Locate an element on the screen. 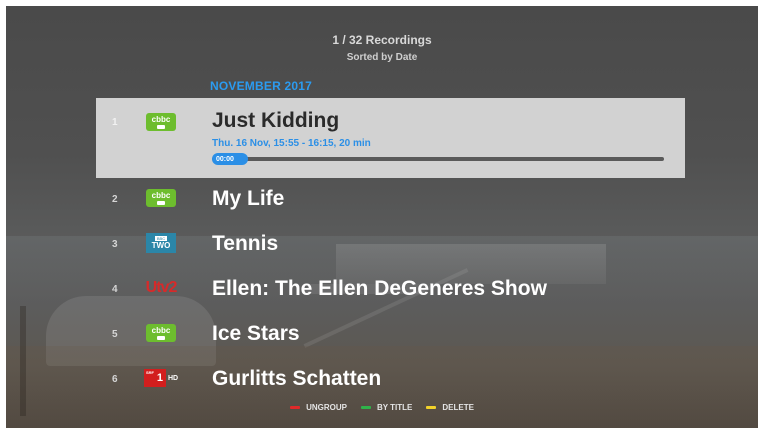 Image resolution: width=764 pixels, height=434 pixels. recording-row-3: 3 BBC TWO Tennis is located at coordinates (390, 245).